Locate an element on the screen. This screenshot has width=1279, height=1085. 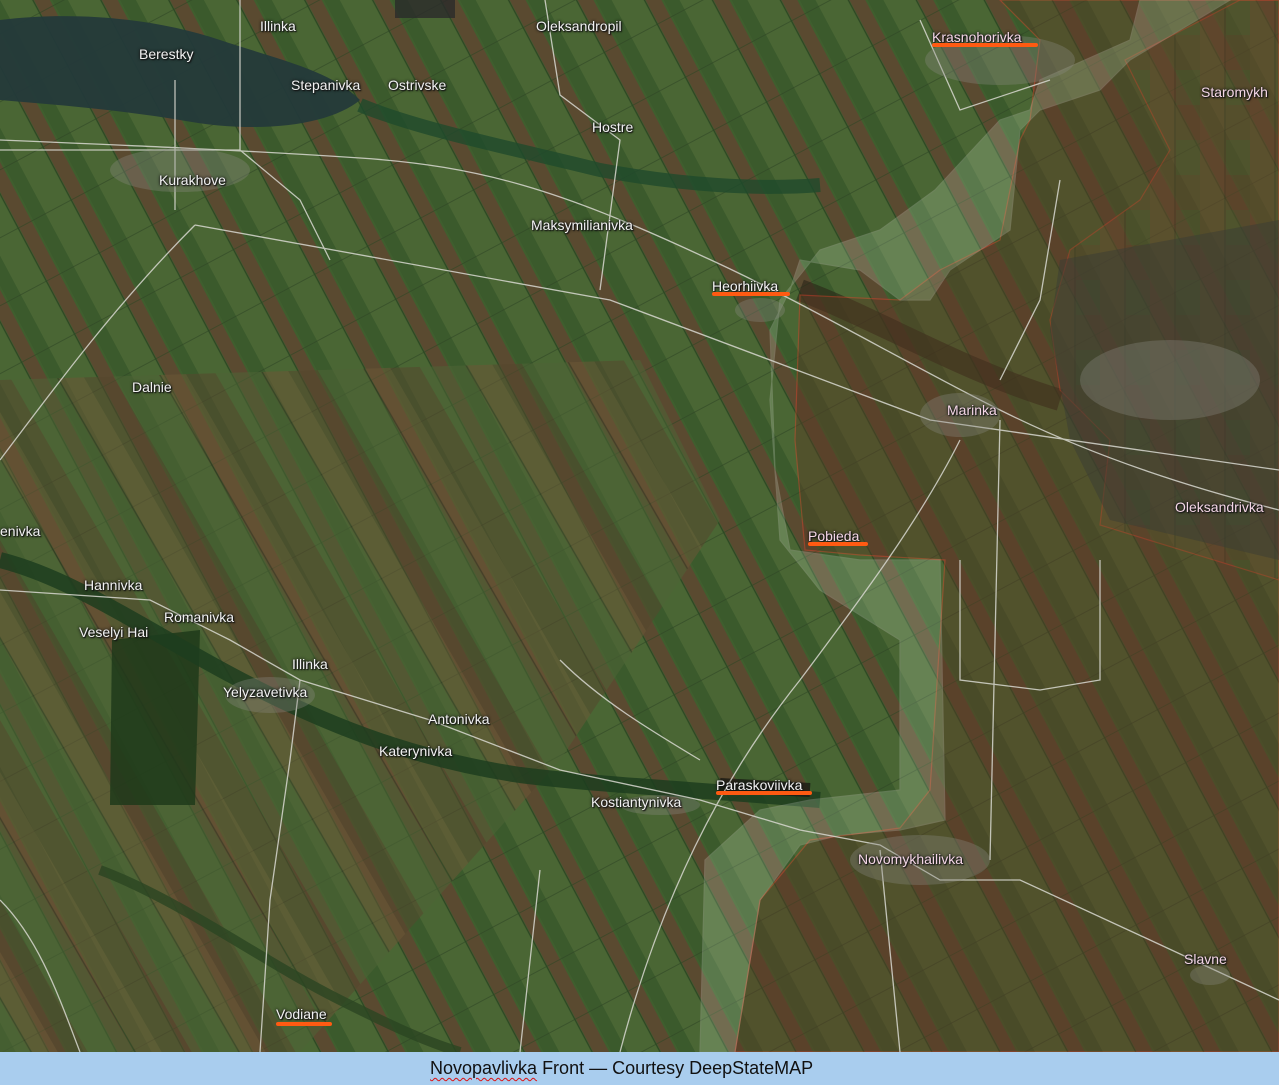
label-berestky: Berestky is located at coordinates (166, 54).